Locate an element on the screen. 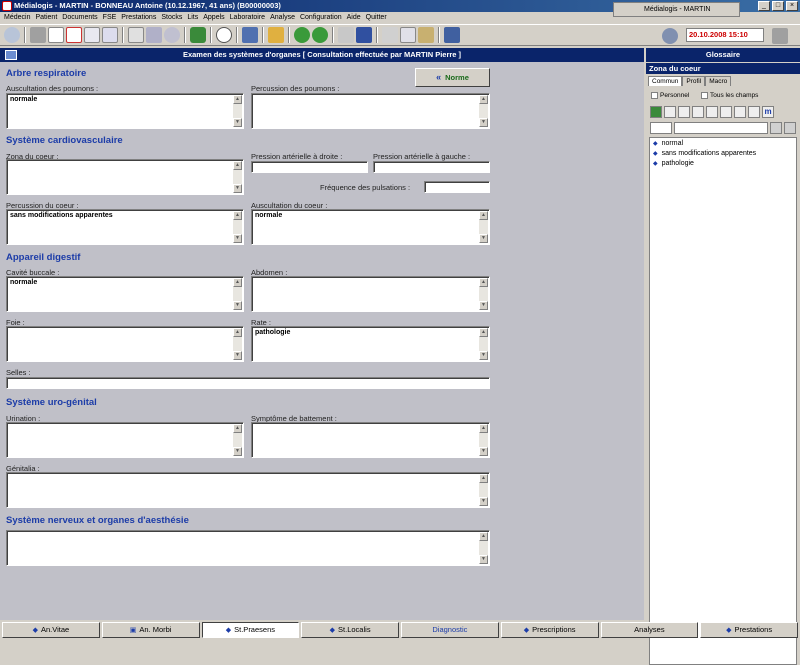  forward-icon is located at coordinates (320, 35).